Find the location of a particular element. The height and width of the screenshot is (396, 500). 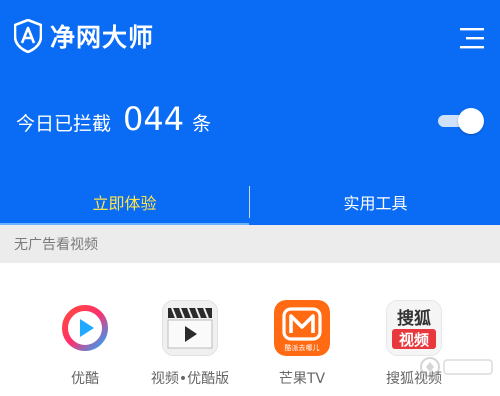

mango-tv-icon: 酷派去哪儿 is located at coordinates (302, 328).